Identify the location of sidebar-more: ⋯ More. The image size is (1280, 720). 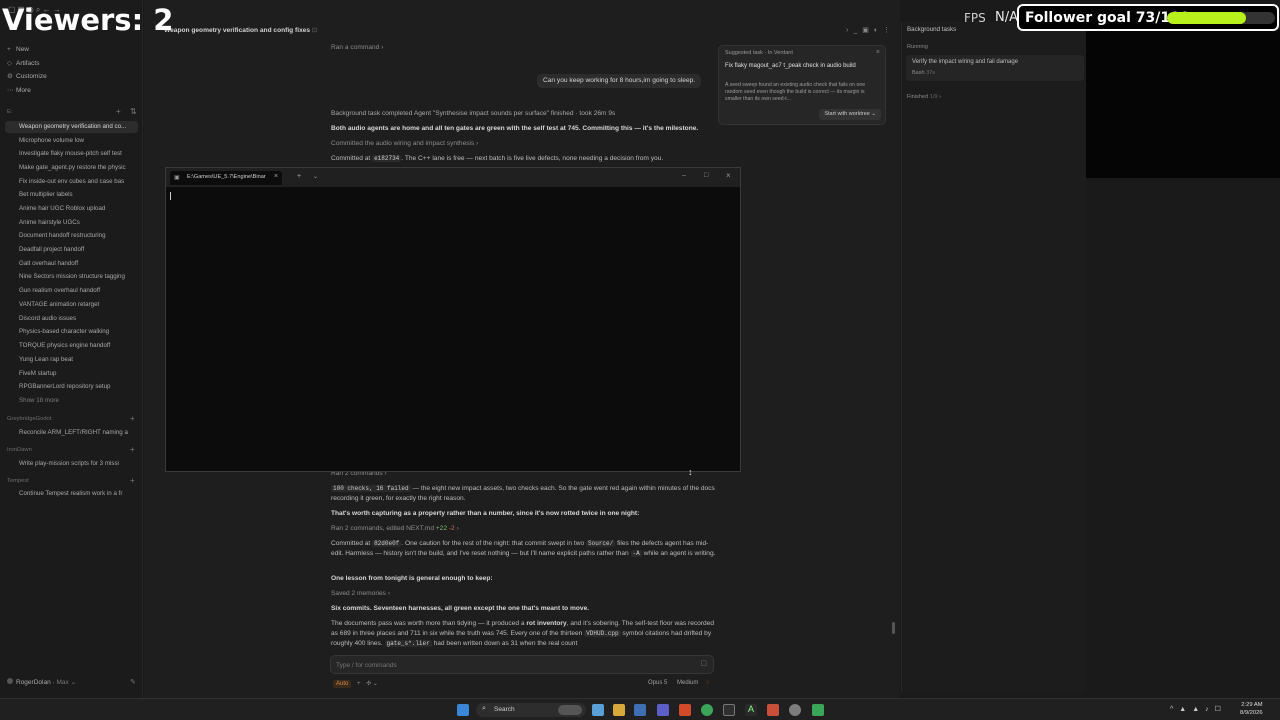
(72, 90).